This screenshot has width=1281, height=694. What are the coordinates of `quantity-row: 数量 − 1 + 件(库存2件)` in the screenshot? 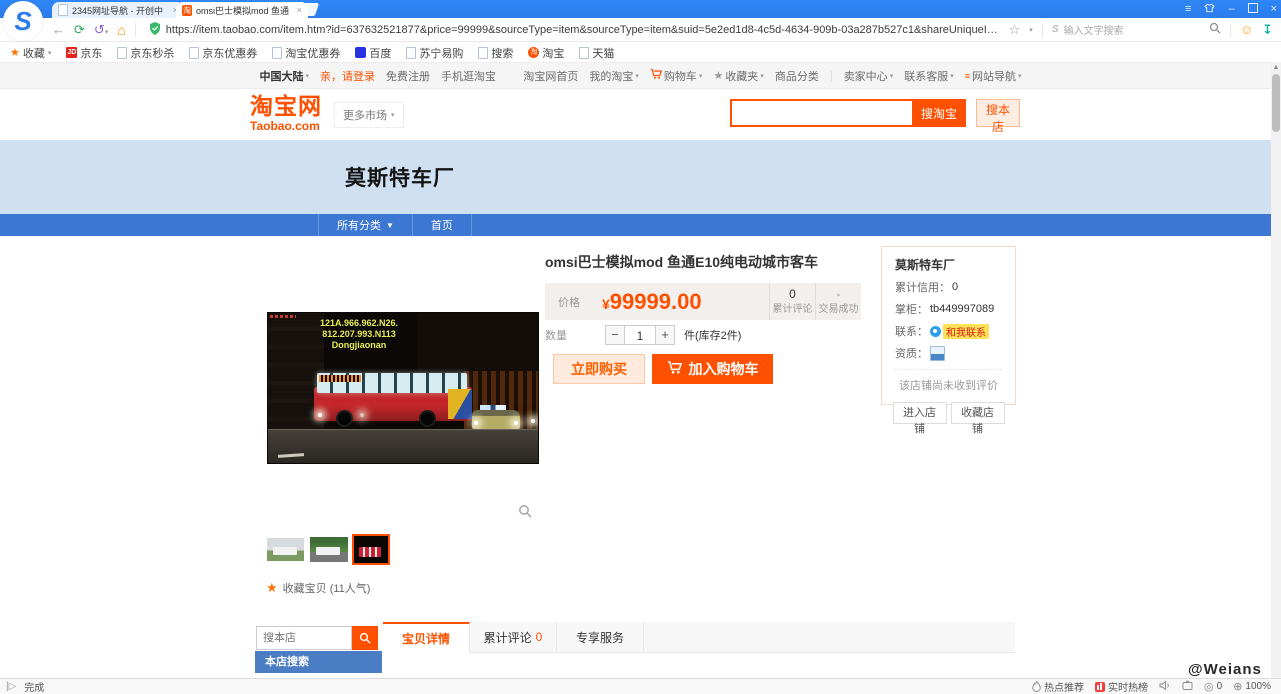 It's located at (643, 335).